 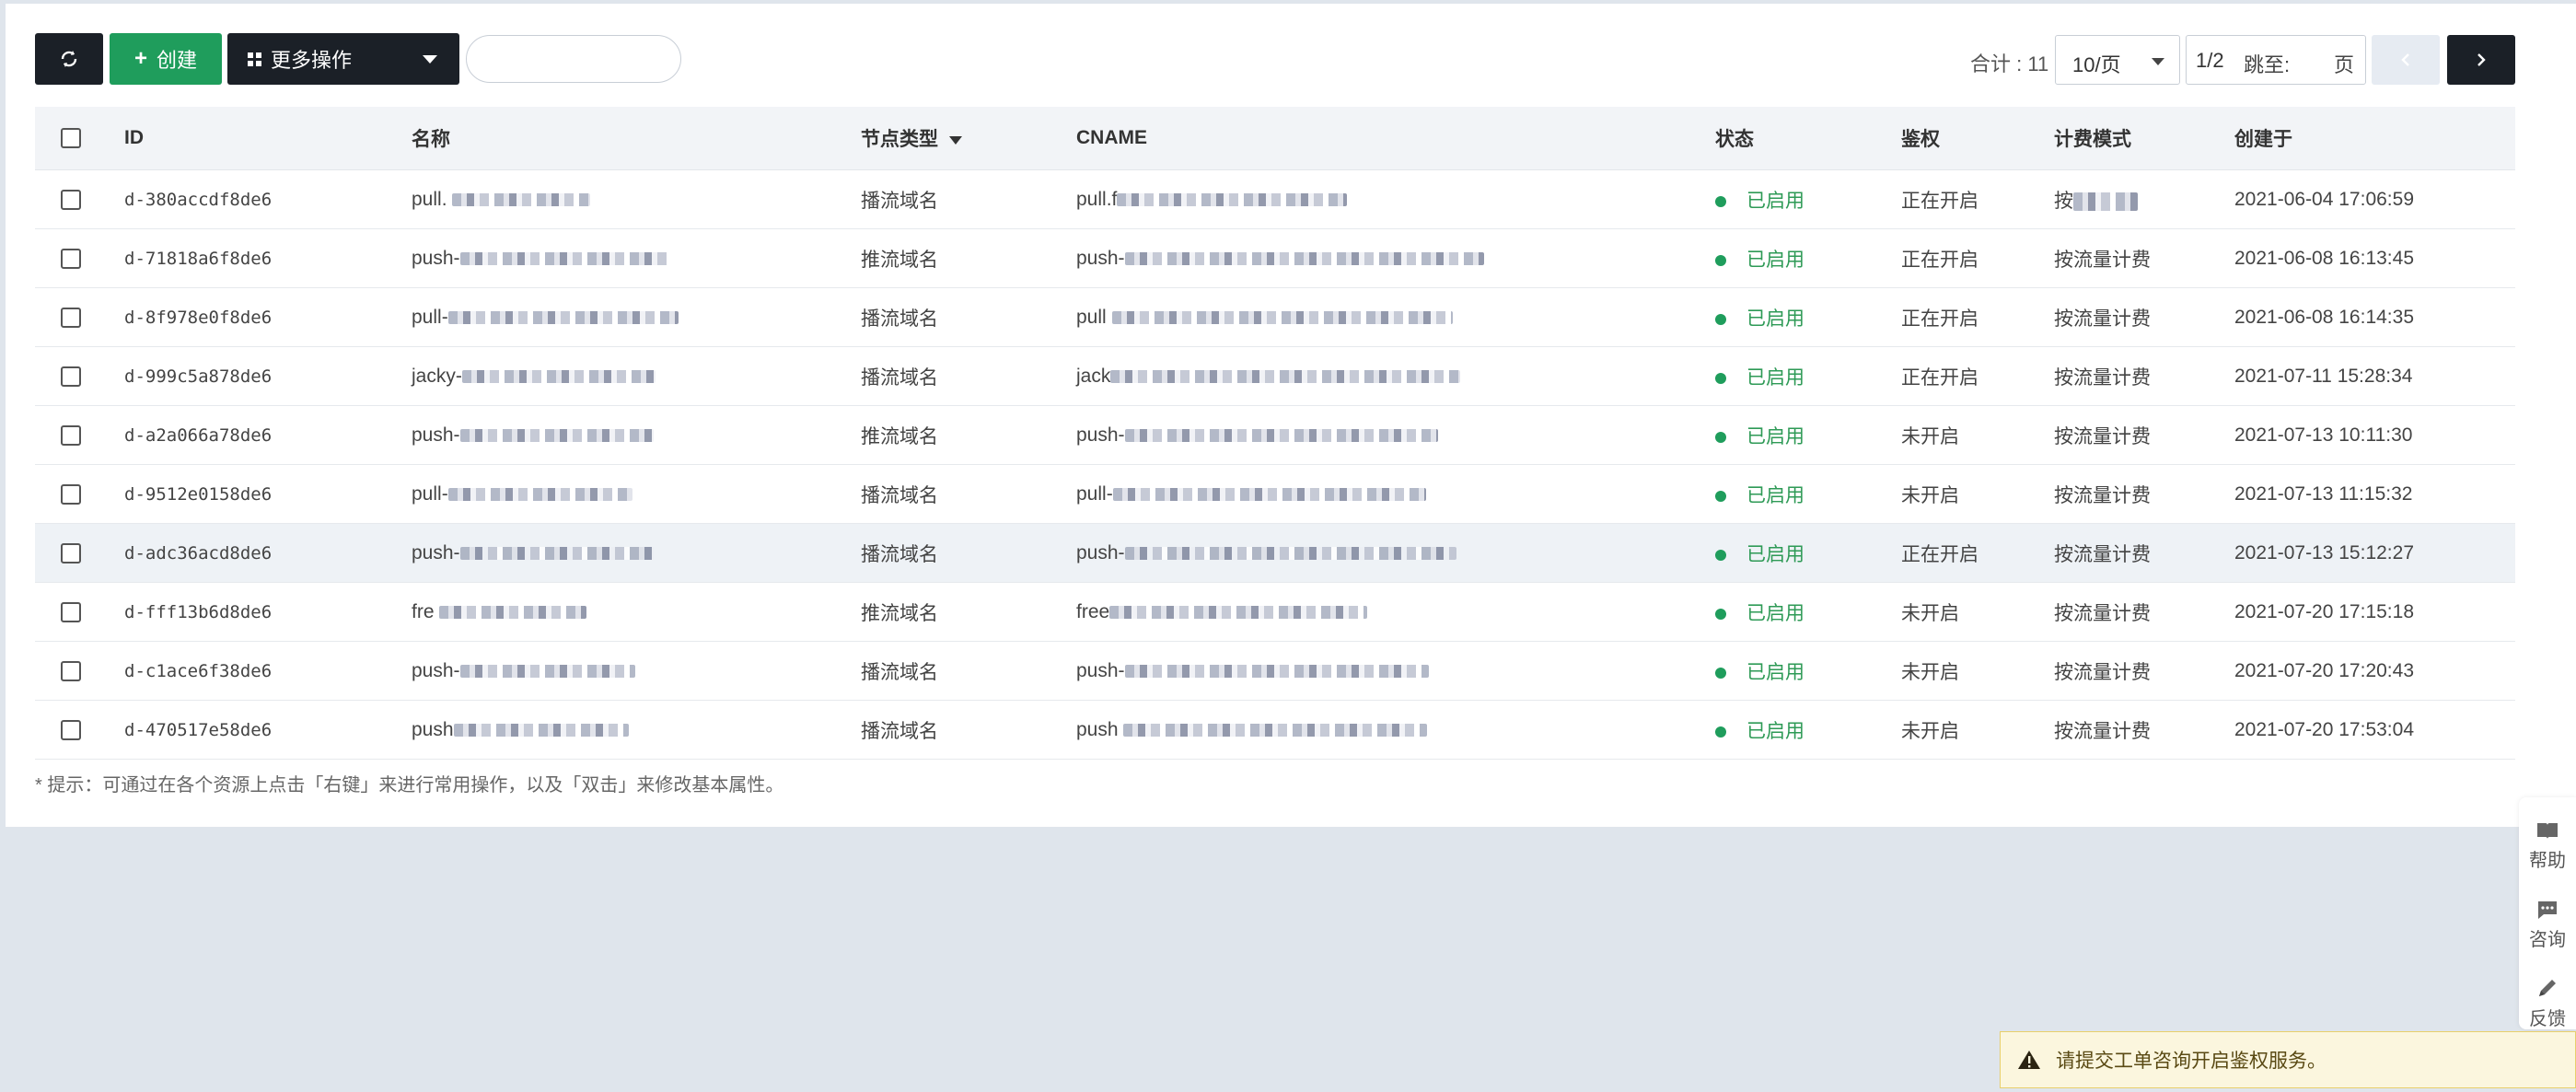 What do you see at coordinates (2117, 60) in the screenshot?
I see `page-size-select: 10/页` at bounding box center [2117, 60].